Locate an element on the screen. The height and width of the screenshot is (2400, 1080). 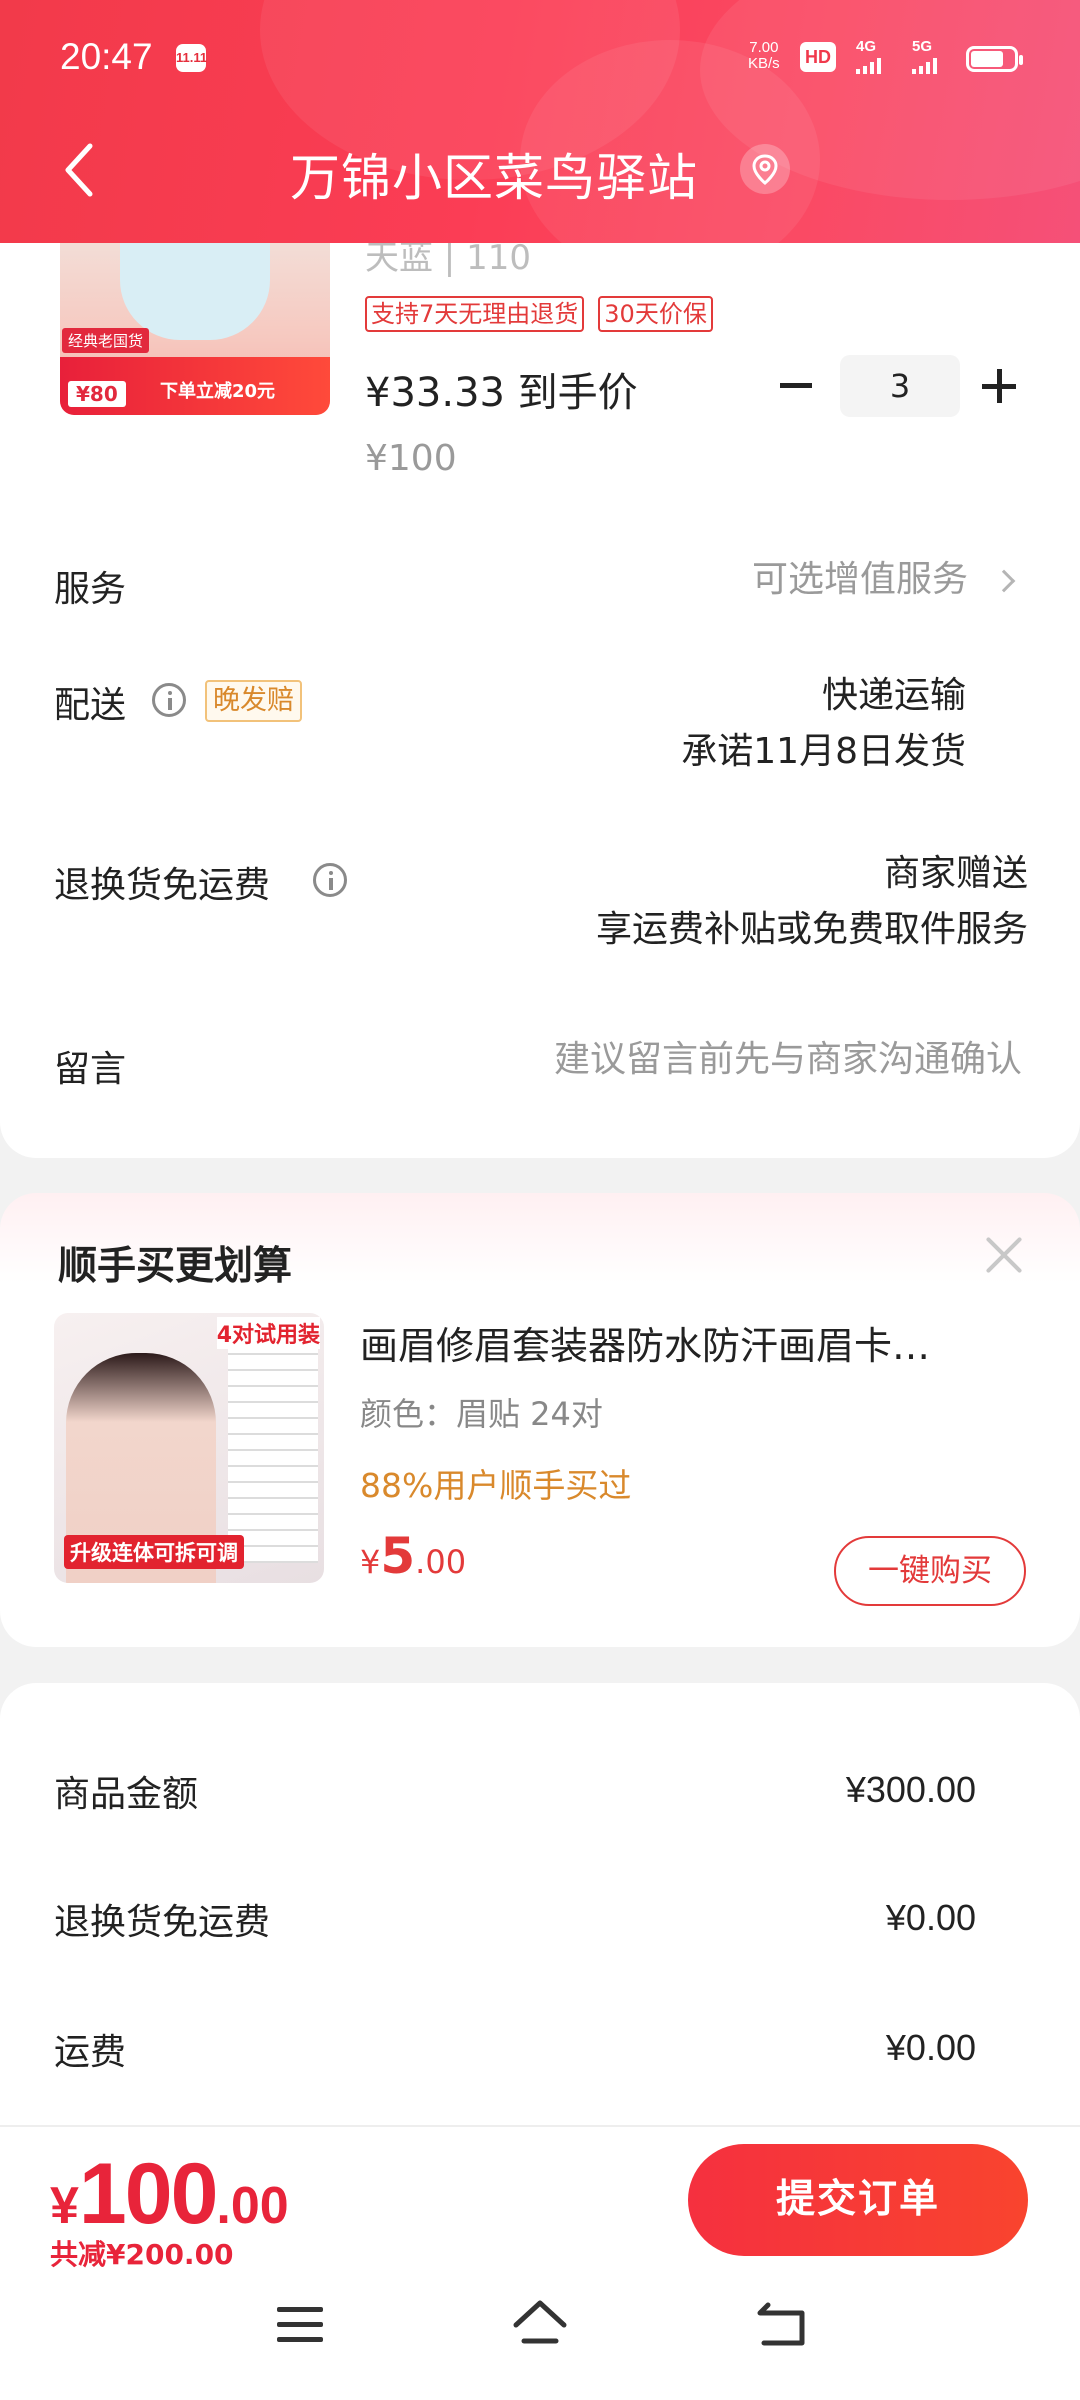
back-button is located at coordinates (80, 170).